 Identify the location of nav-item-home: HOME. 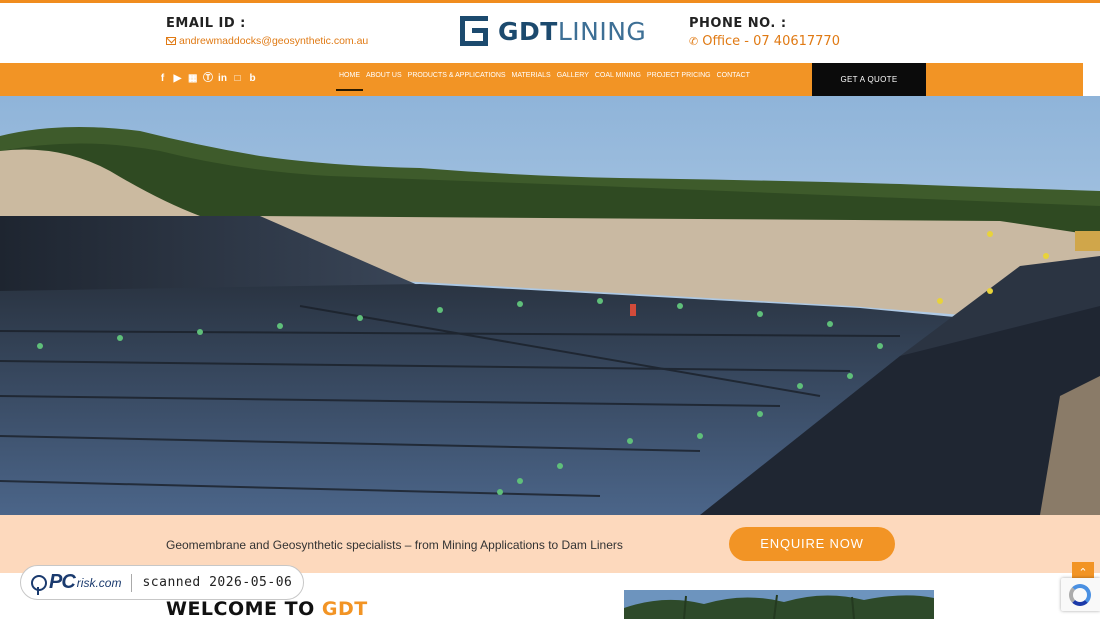
(349, 77).